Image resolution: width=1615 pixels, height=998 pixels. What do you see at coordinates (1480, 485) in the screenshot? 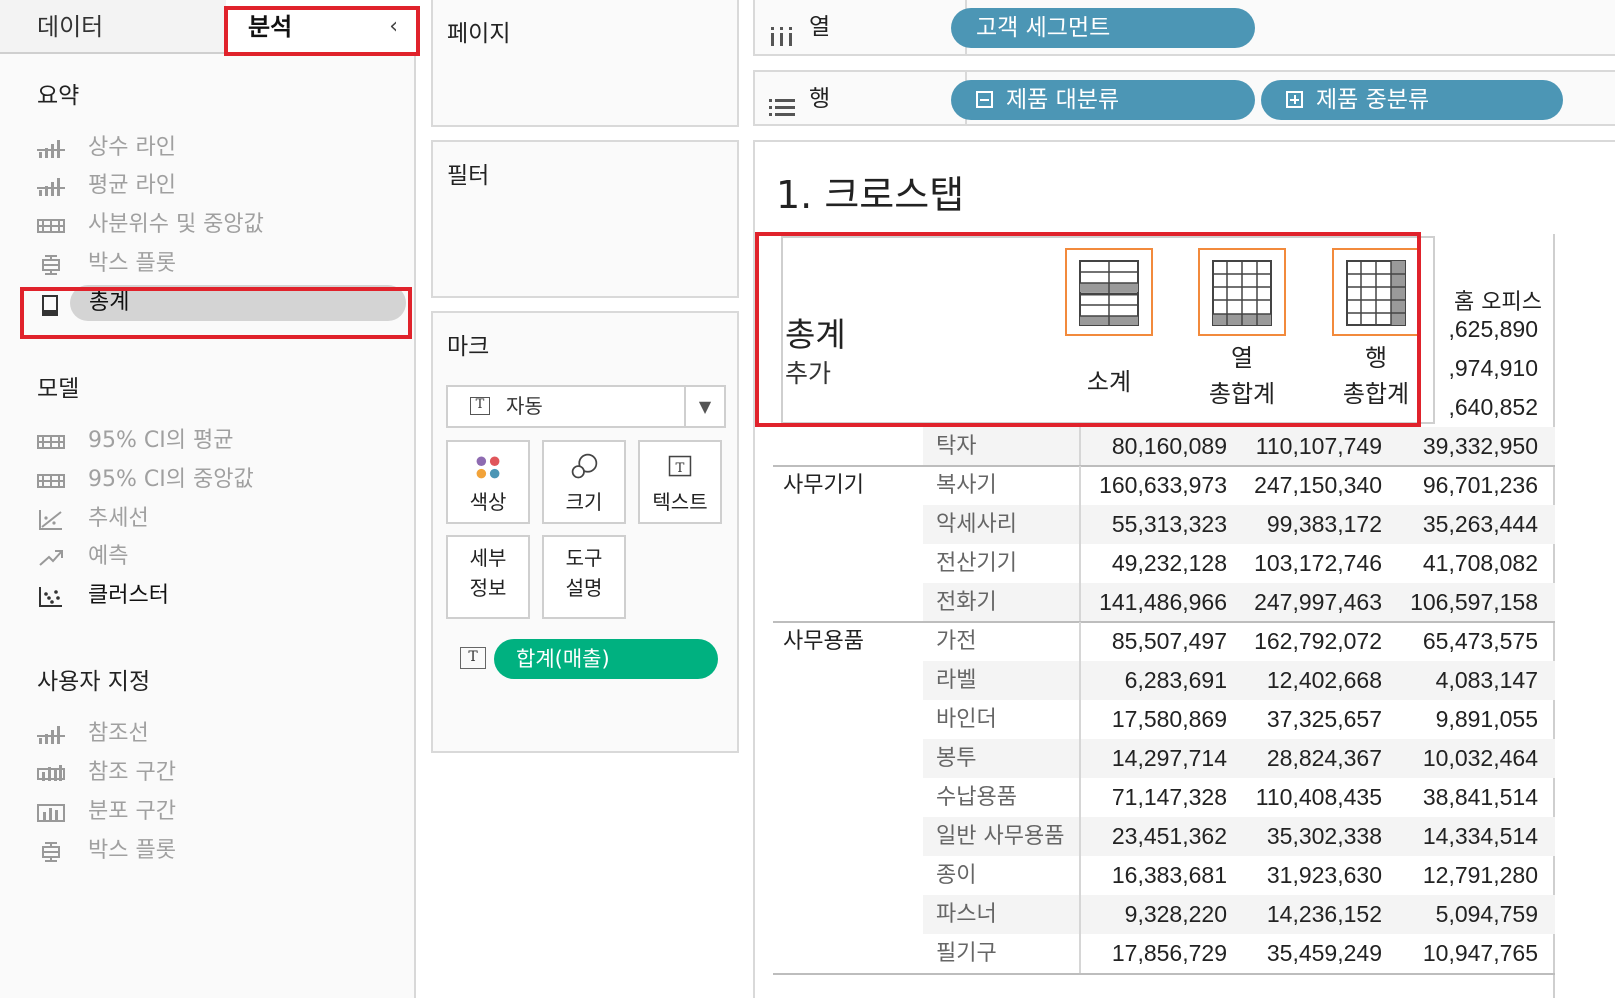
I see `cell-value: 96,701,236` at bounding box center [1480, 485].